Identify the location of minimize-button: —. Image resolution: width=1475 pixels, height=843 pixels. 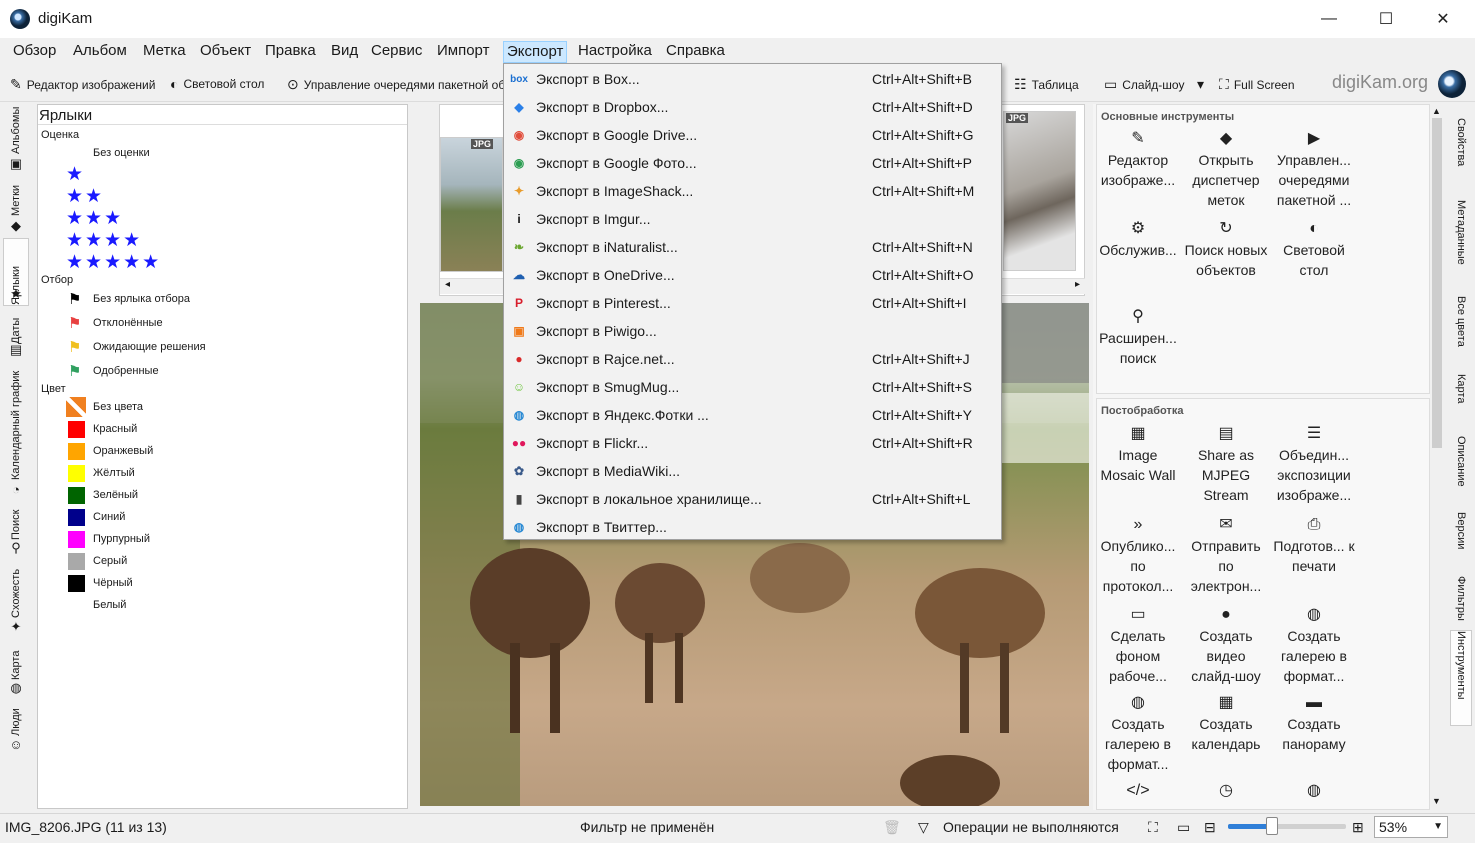
(1329, 19).